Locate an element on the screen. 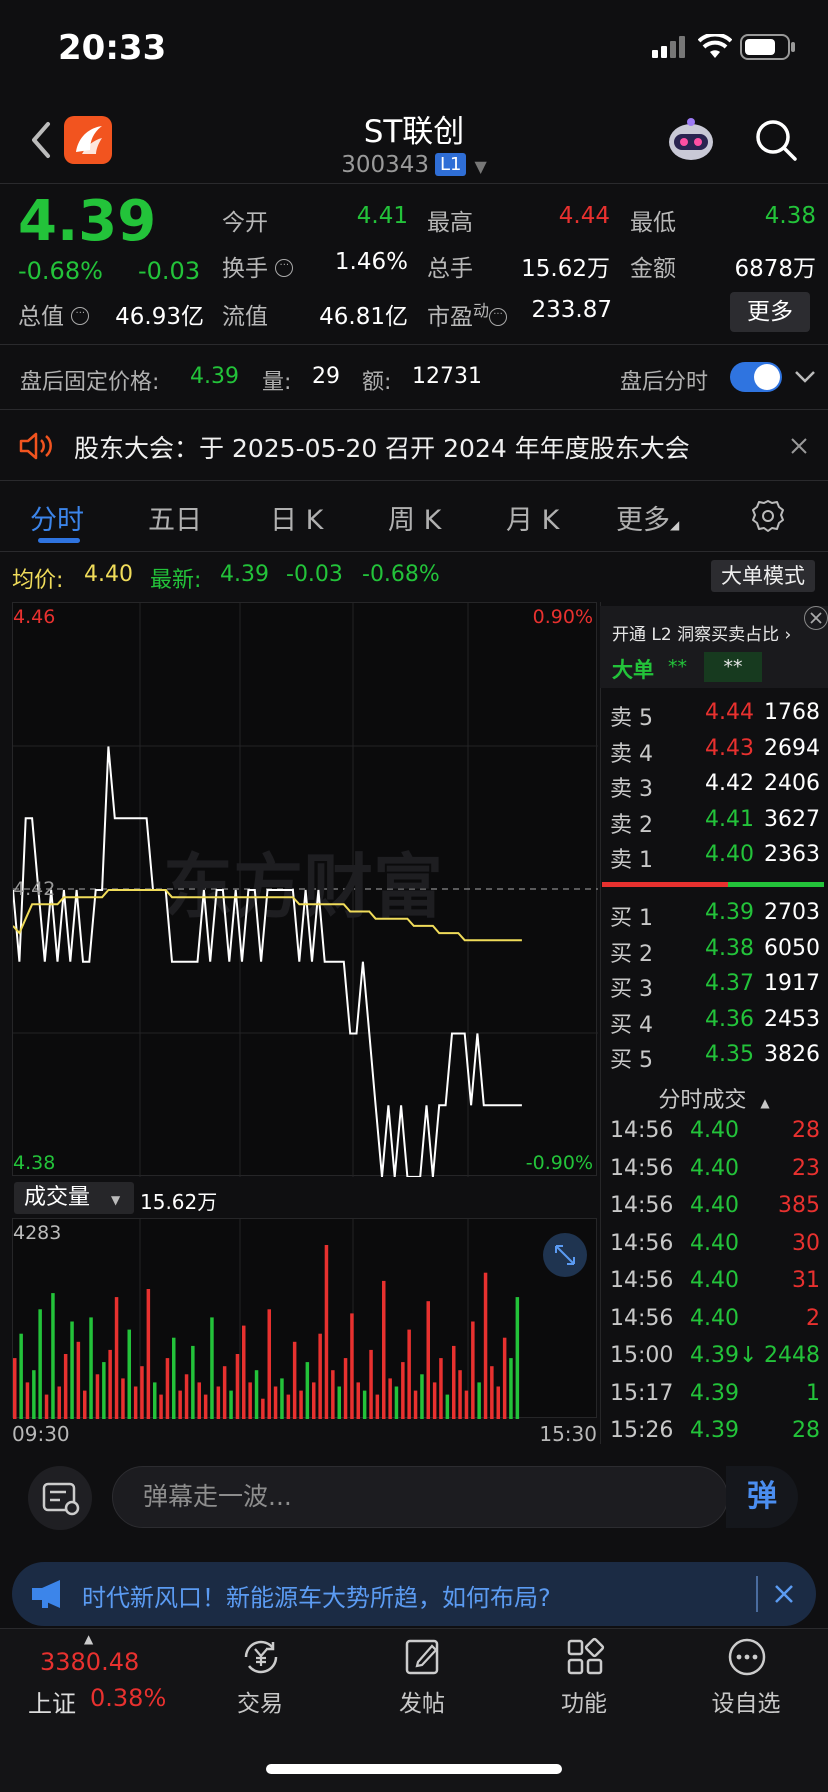  tick-price: 4.39 is located at coordinates (714, 1430).